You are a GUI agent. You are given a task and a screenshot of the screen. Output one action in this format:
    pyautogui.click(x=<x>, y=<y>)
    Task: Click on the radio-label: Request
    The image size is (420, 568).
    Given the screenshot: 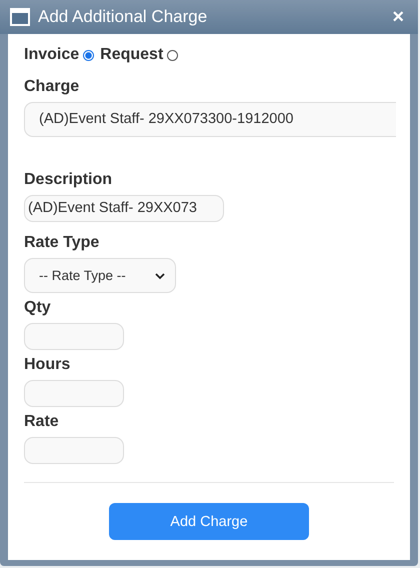 What is the action you would take?
    pyautogui.click(x=132, y=55)
    